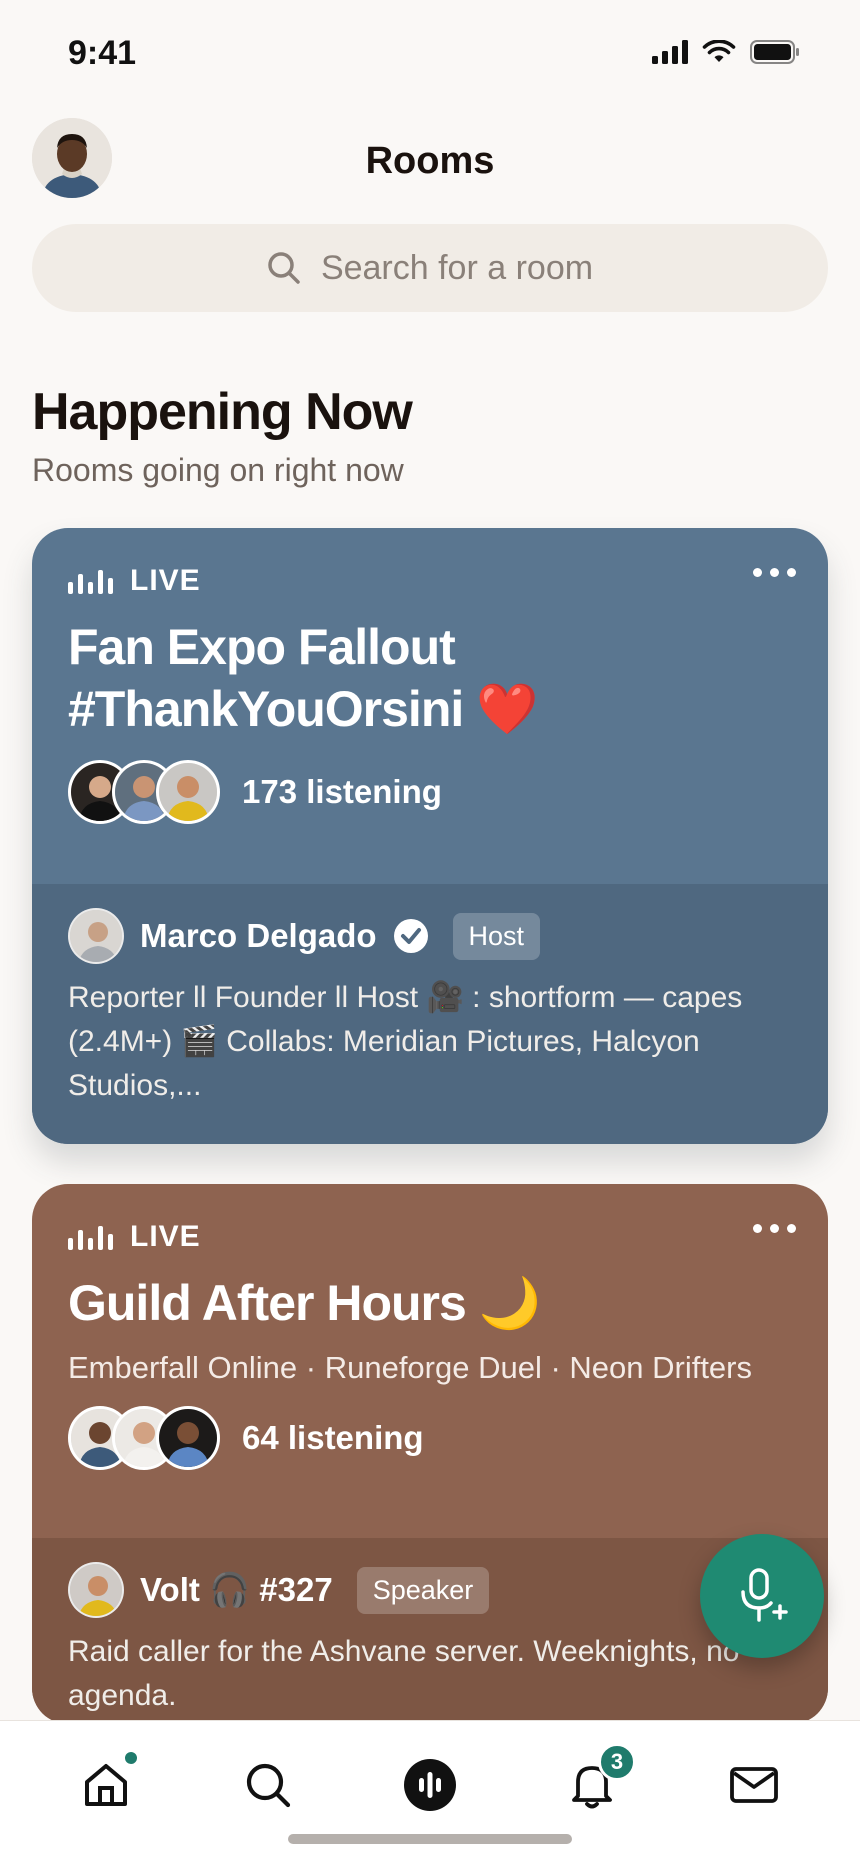 The width and height of the screenshot is (860, 1864). What do you see at coordinates (719, 51) in the screenshot?
I see `wifi-icon` at bounding box center [719, 51].